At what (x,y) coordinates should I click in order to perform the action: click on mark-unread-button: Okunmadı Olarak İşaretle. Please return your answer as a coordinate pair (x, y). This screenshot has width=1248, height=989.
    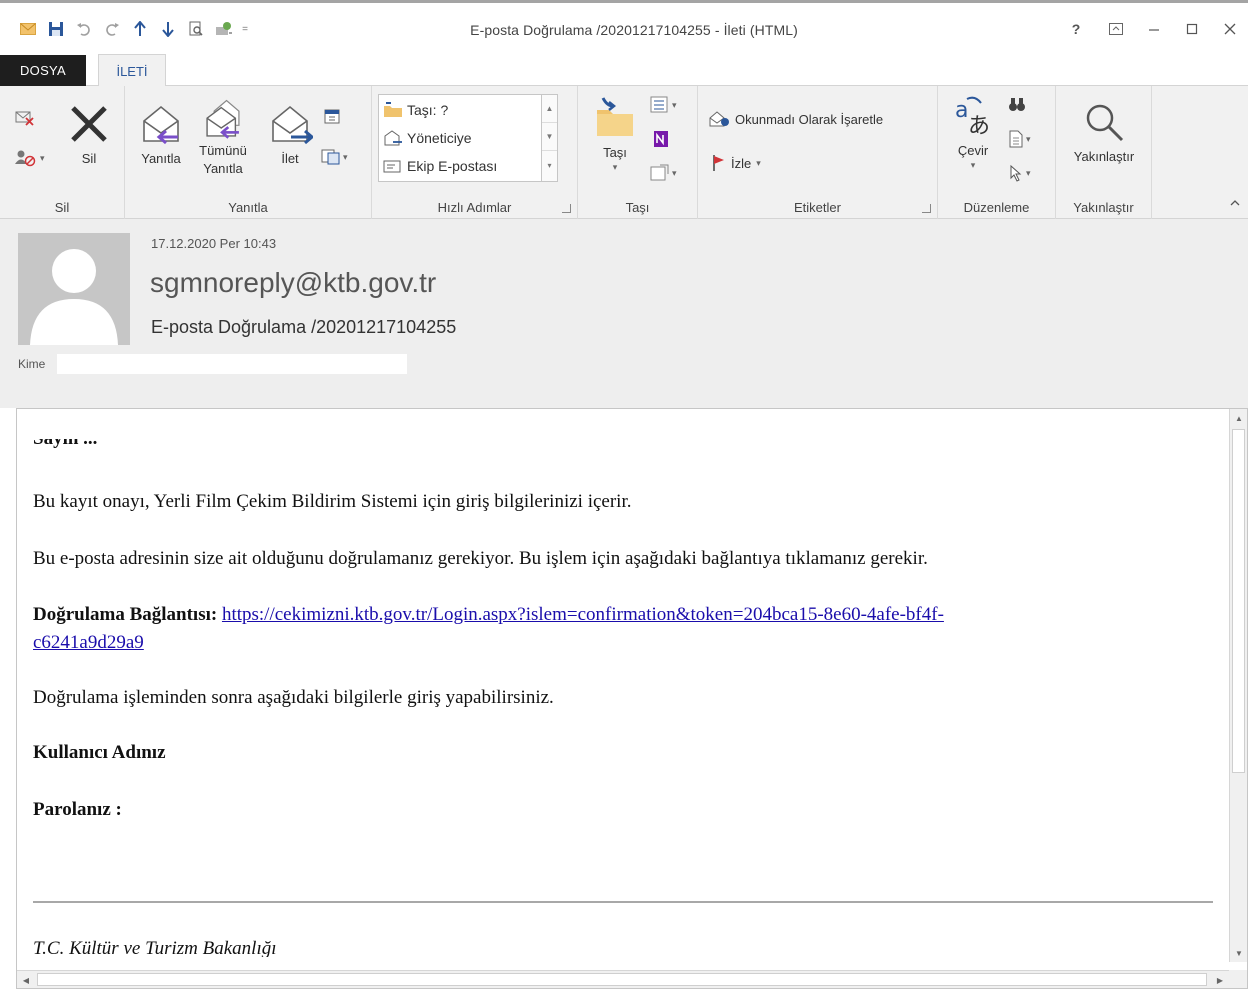
    Looking at the image, I should click on (795, 119).